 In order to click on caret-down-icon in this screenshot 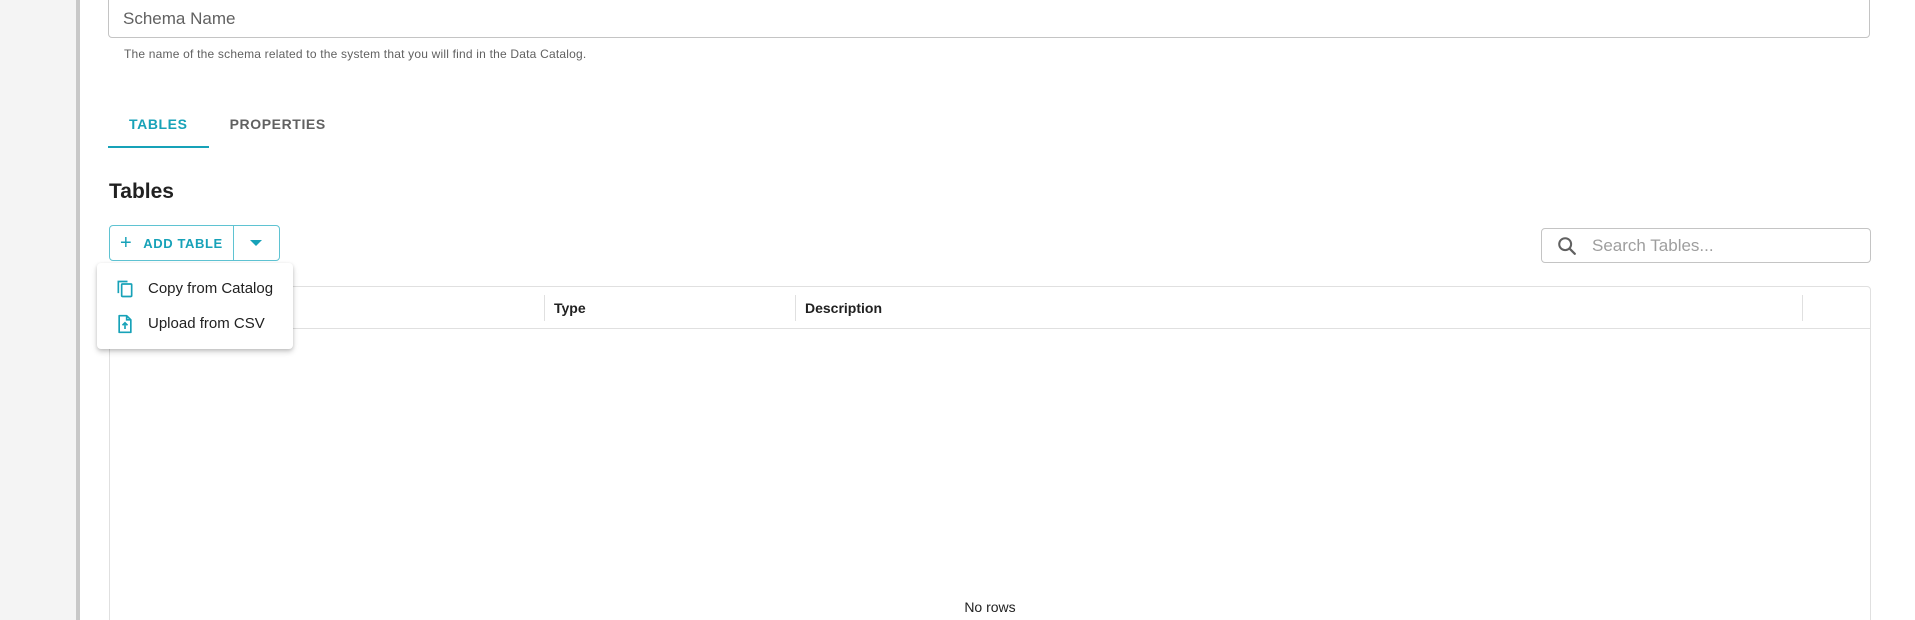, I will do `click(256, 243)`.